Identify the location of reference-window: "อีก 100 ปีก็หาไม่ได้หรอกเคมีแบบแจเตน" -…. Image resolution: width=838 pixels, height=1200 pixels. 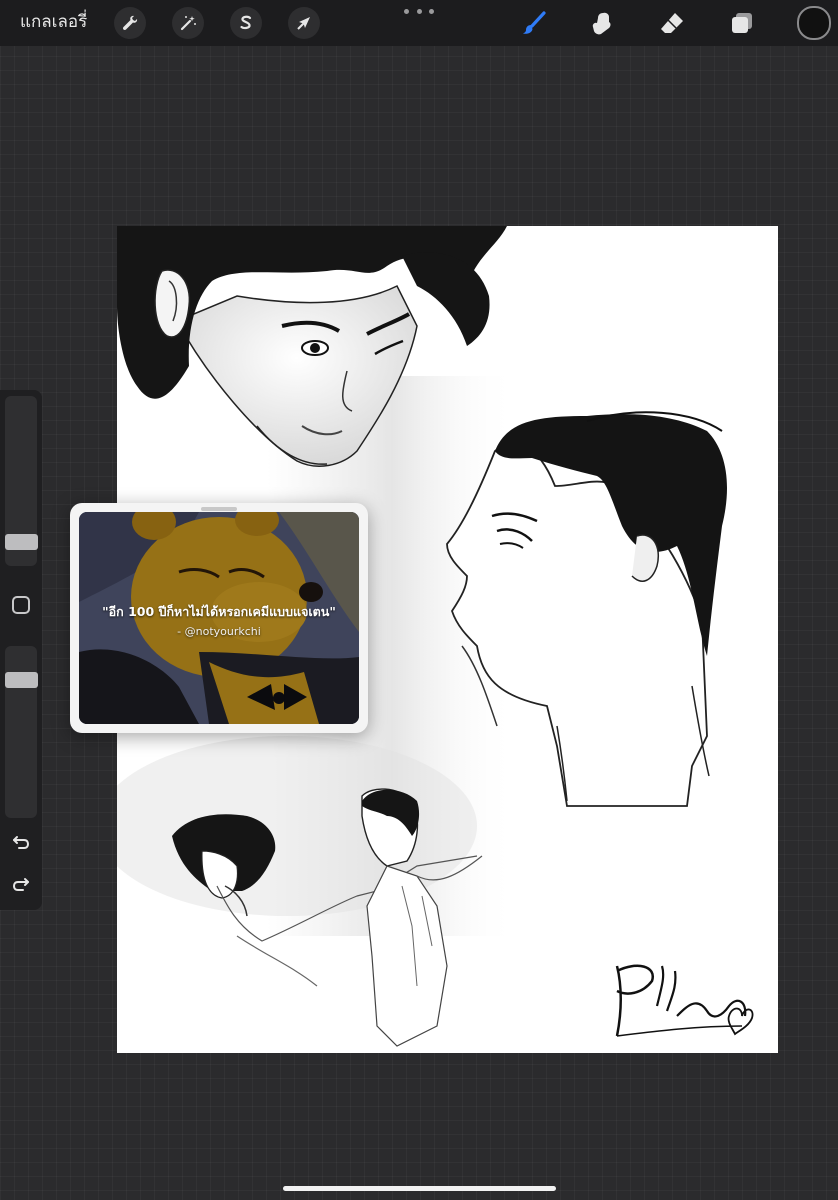
(219, 618).